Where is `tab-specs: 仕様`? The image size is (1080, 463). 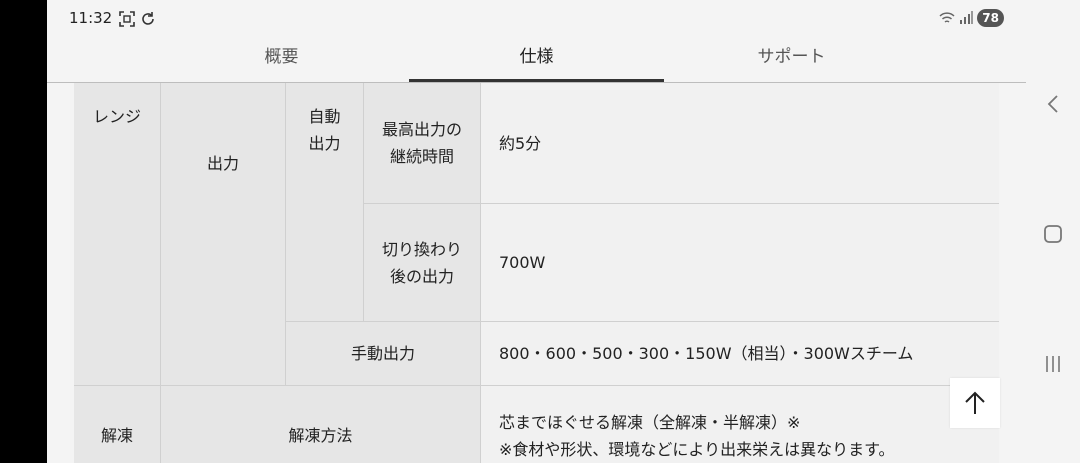
tab-specs: 仕様 is located at coordinates (536, 59).